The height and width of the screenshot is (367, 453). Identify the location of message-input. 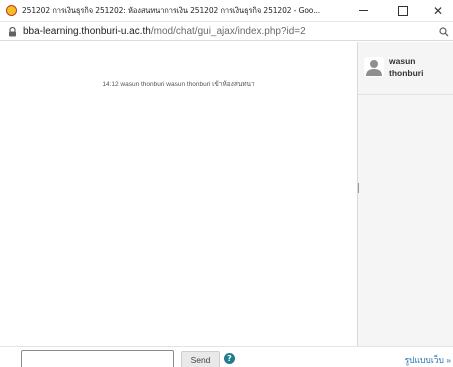
(97, 358).